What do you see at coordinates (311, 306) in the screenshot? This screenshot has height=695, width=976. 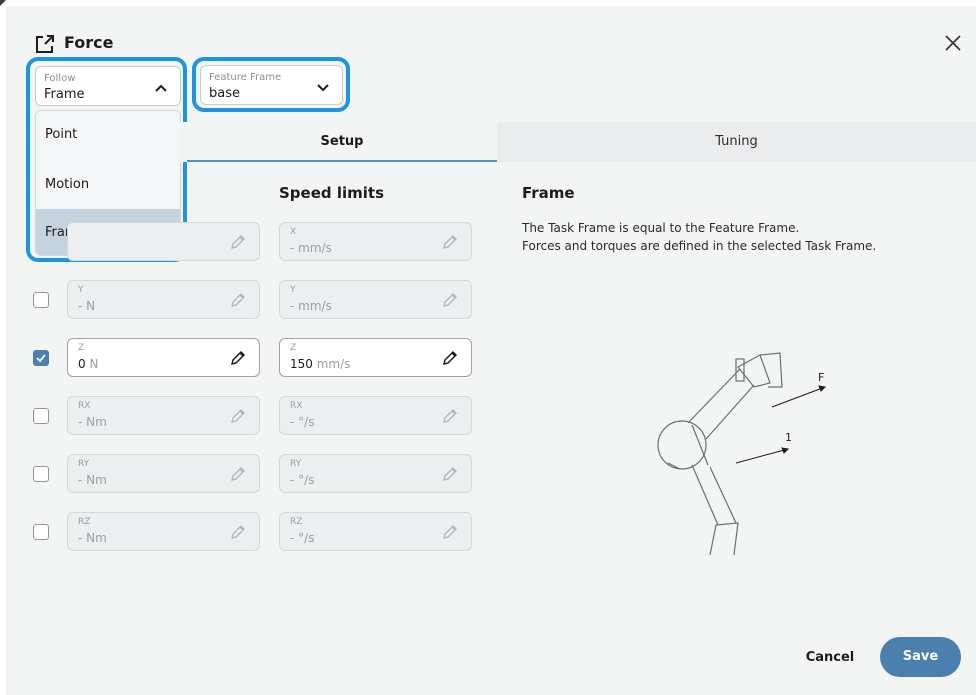 I see `speed-y-value: - mm/s` at bounding box center [311, 306].